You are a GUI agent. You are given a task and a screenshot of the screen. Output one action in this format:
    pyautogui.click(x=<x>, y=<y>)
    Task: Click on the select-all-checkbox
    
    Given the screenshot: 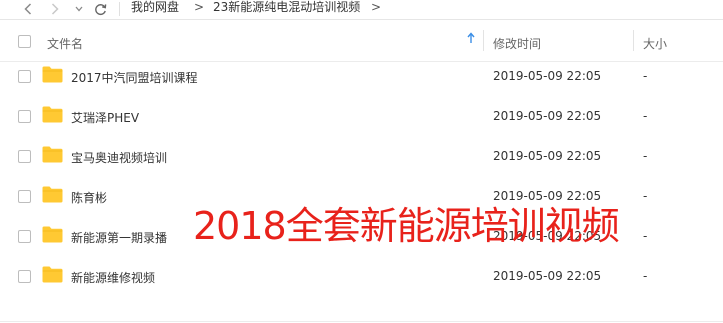 What is the action you would take?
    pyautogui.click(x=24, y=41)
    